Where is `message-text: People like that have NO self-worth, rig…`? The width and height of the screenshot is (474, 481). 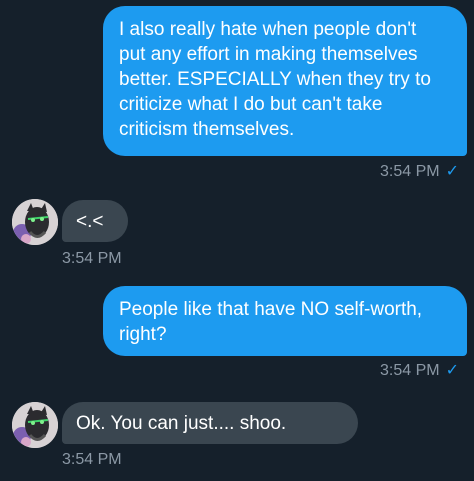
message-text: People like that have NO self-worth, rig… is located at coordinates (271, 322).